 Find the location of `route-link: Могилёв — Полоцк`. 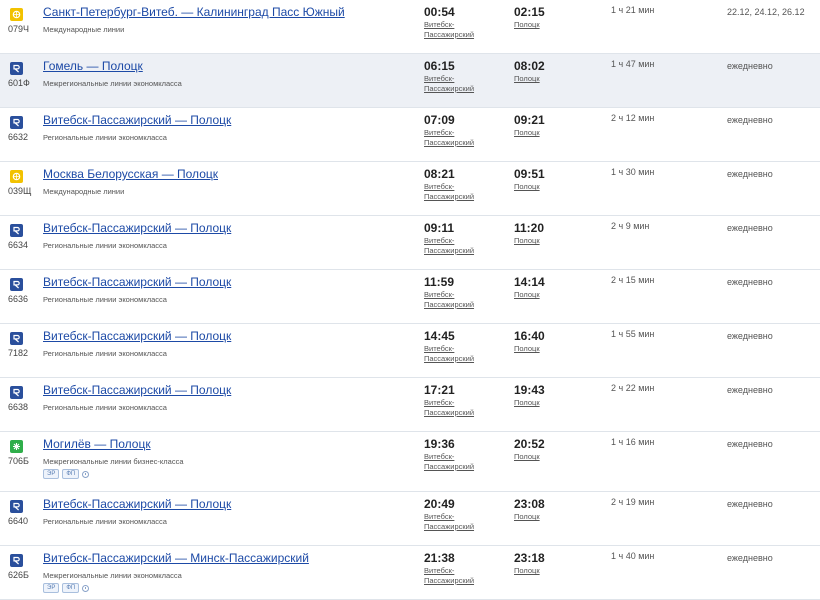

route-link: Могилёв — Полоцк is located at coordinates (97, 444).